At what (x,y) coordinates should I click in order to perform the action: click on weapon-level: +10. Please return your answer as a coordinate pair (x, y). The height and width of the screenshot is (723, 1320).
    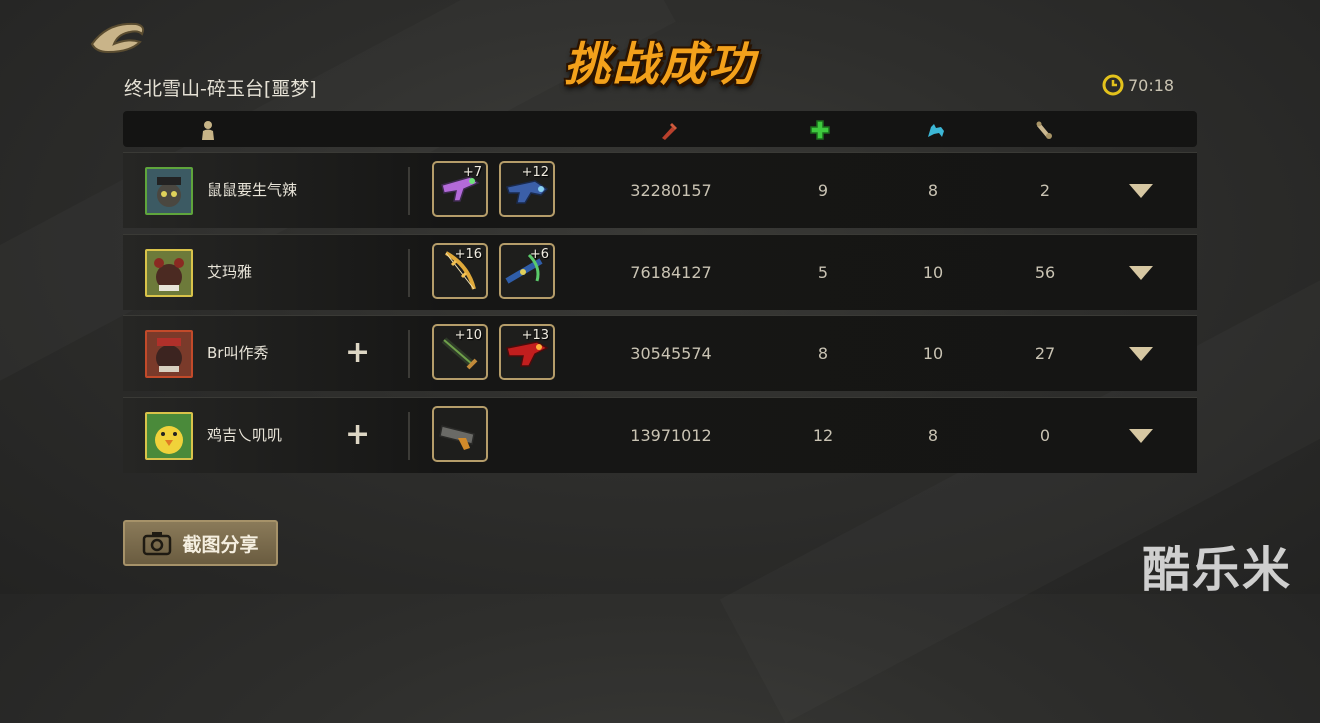
    Looking at the image, I should click on (468, 335).